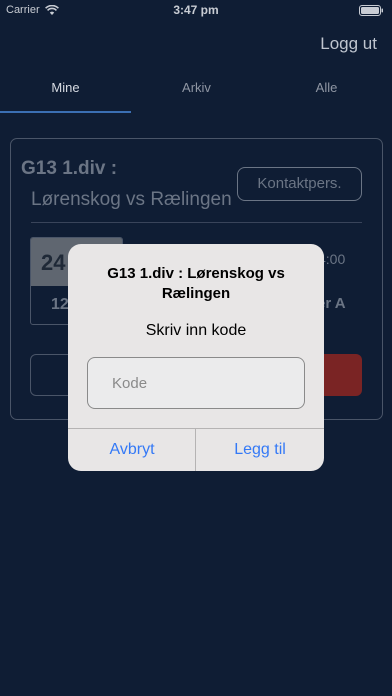  I want to click on code-input, so click(196, 383).